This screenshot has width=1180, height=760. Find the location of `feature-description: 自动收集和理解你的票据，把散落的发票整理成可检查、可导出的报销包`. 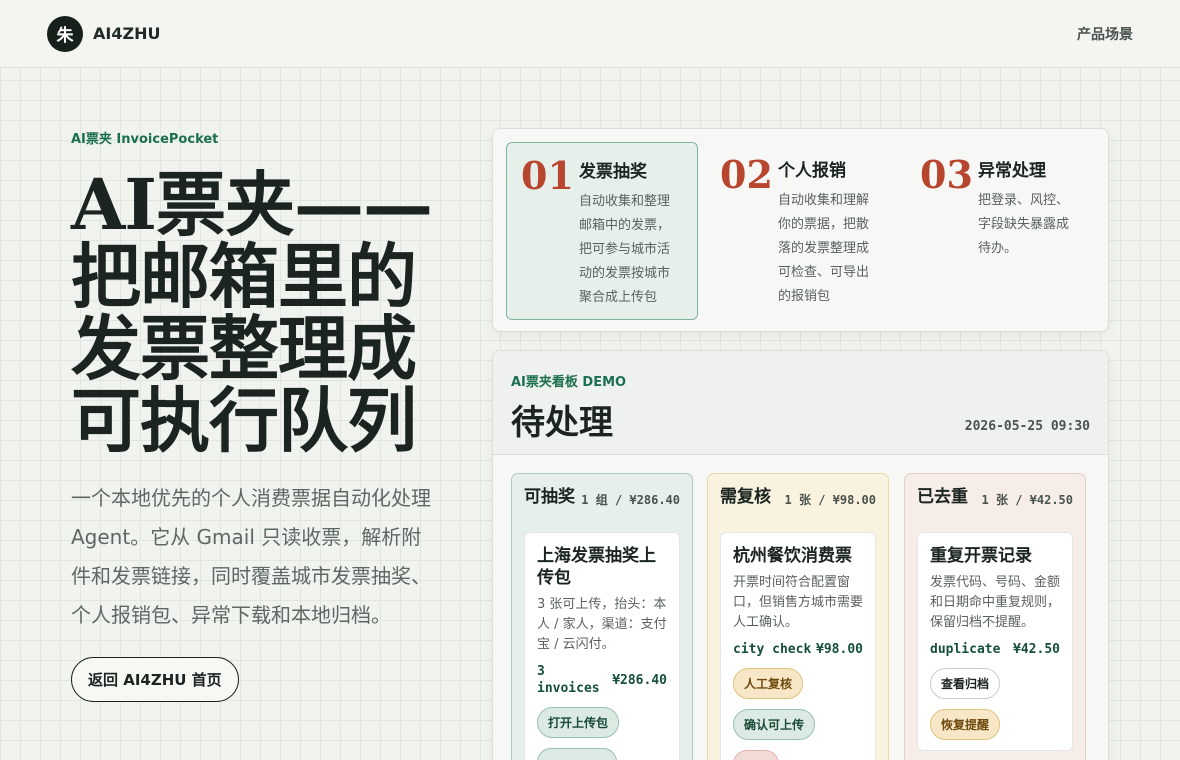

feature-description: 自动收集和理解你的票据，把散落的发票整理成可检查、可导出的报销包 is located at coordinates (824, 248).